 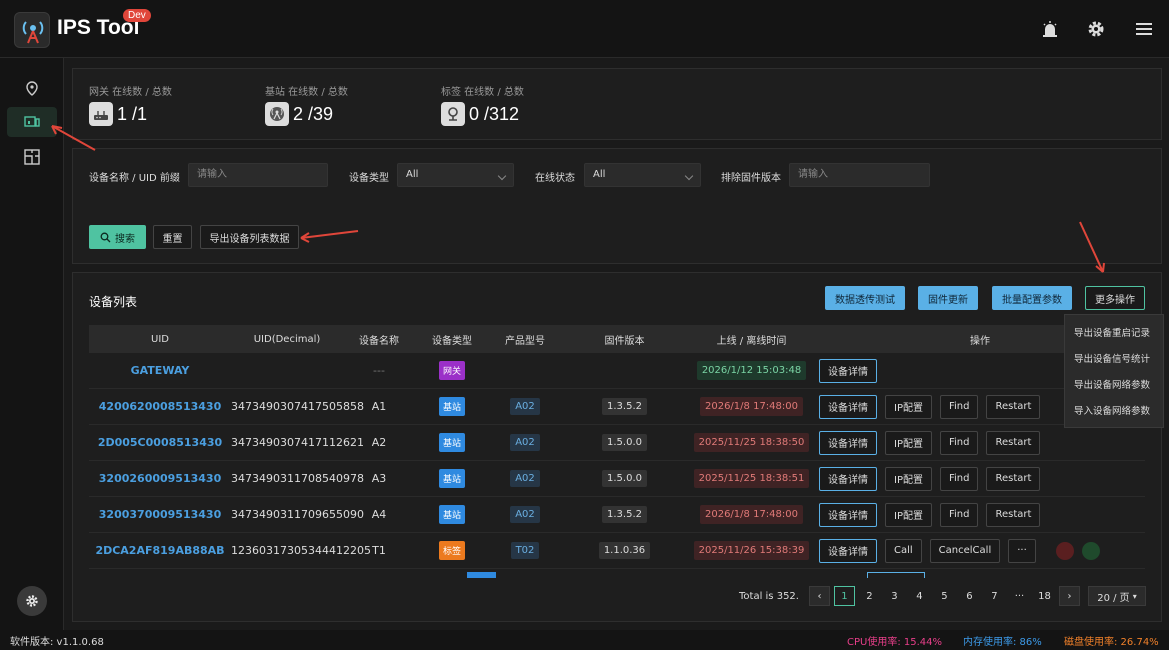 I want to click on sidebar-item-map, so click(x=32, y=89).